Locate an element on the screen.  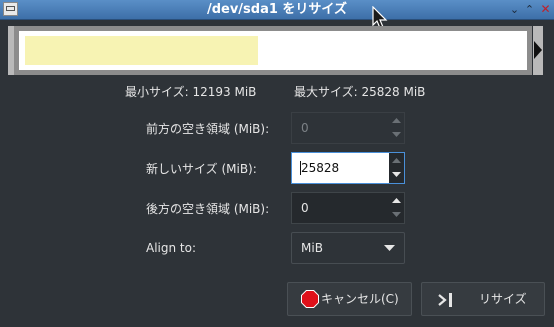
resize-button-label: リサイズ is located at coordinates (503, 299).